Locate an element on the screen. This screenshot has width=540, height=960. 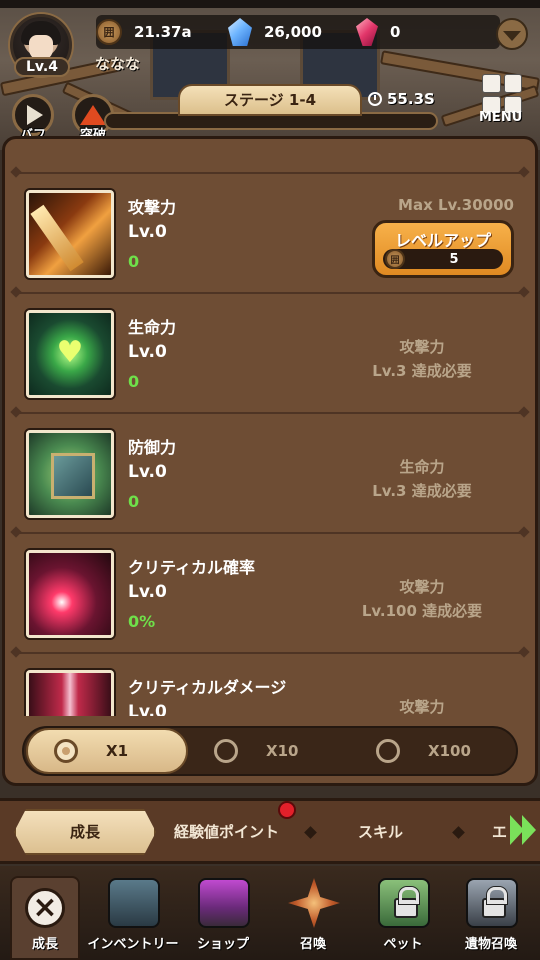
notification-badge is located at coordinates (287, 810).